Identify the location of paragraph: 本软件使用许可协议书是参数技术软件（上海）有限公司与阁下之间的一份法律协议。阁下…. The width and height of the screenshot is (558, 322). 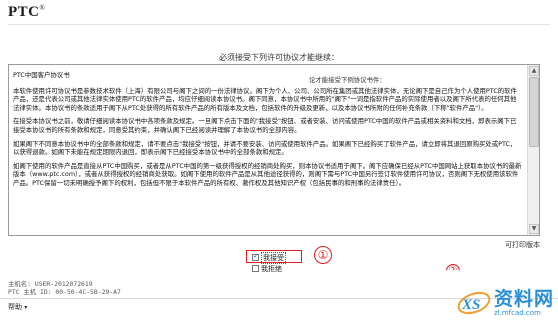
(265, 99).